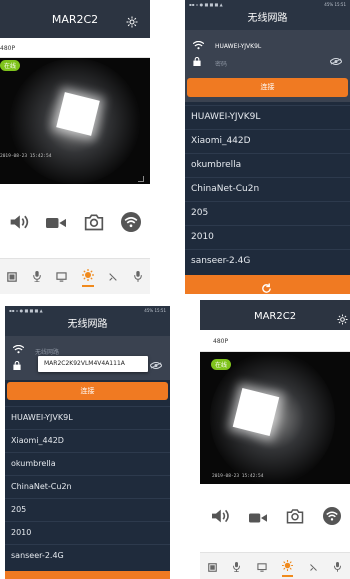  Describe the element at coordinates (93, 364) in the screenshot. I see `password-popup: MAR2C2K92VLM4V4A111A` at that location.